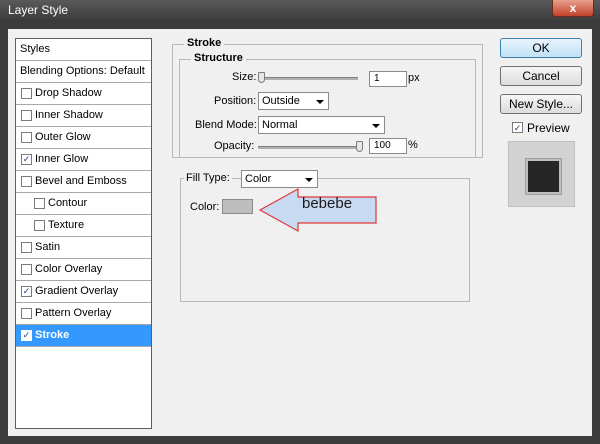 The height and width of the screenshot is (444, 600). I want to click on opacity-slider-thumb, so click(359, 146).